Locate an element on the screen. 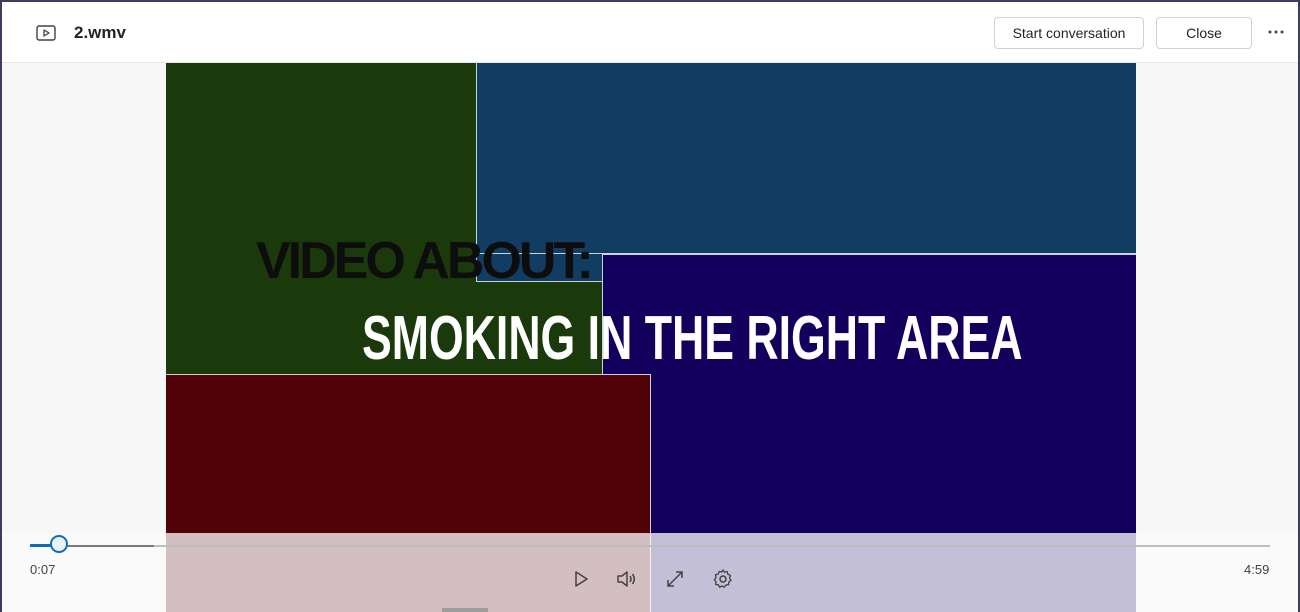  seek-buffered is located at coordinates (108, 546).